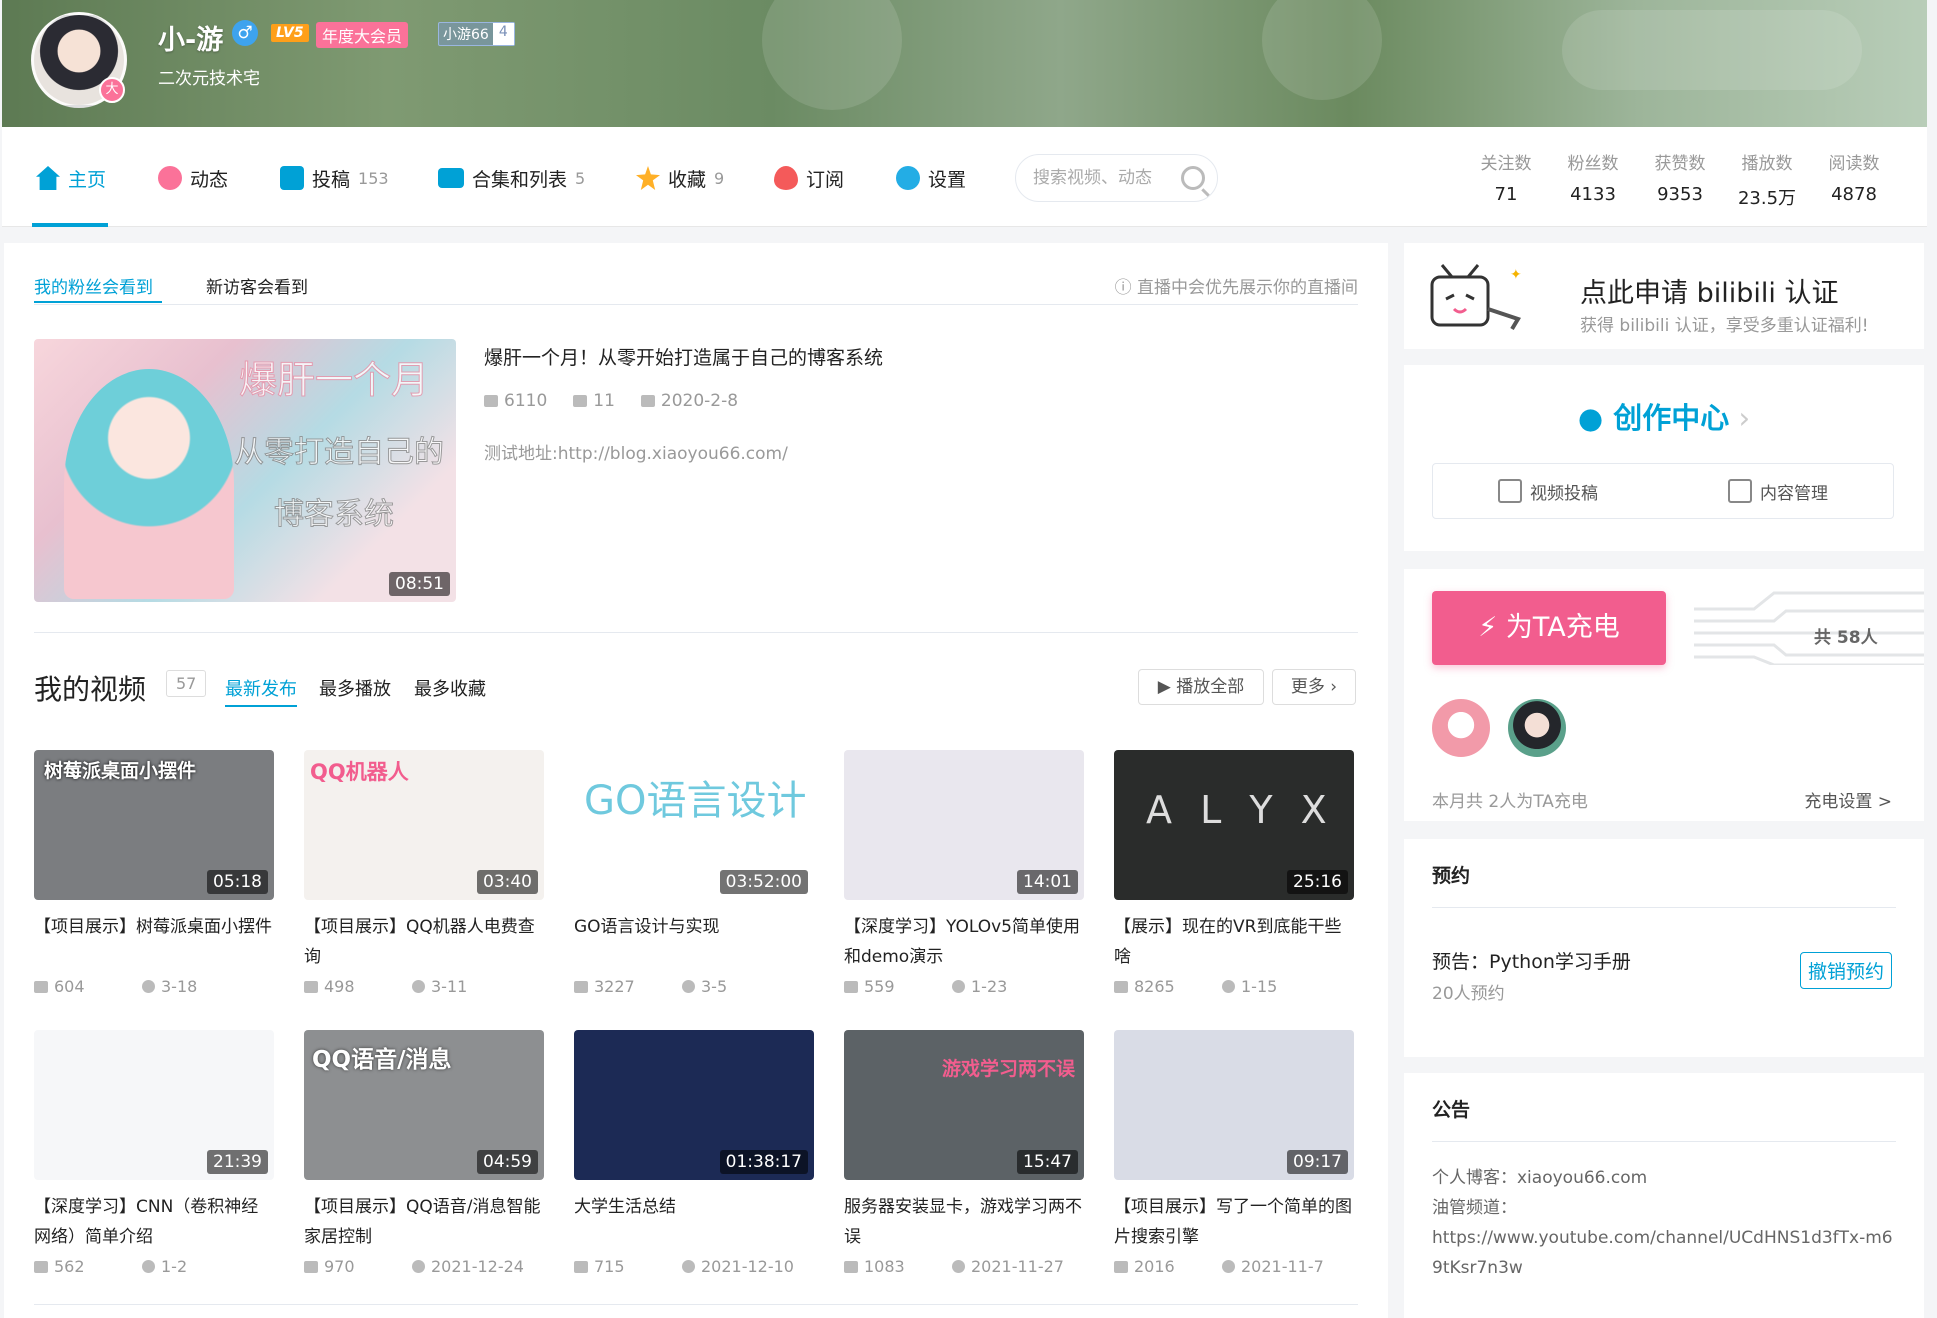  What do you see at coordinates (1307, 687) in the screenshot?
I see `button-label: 更多` at bounding box center [1307, 687].